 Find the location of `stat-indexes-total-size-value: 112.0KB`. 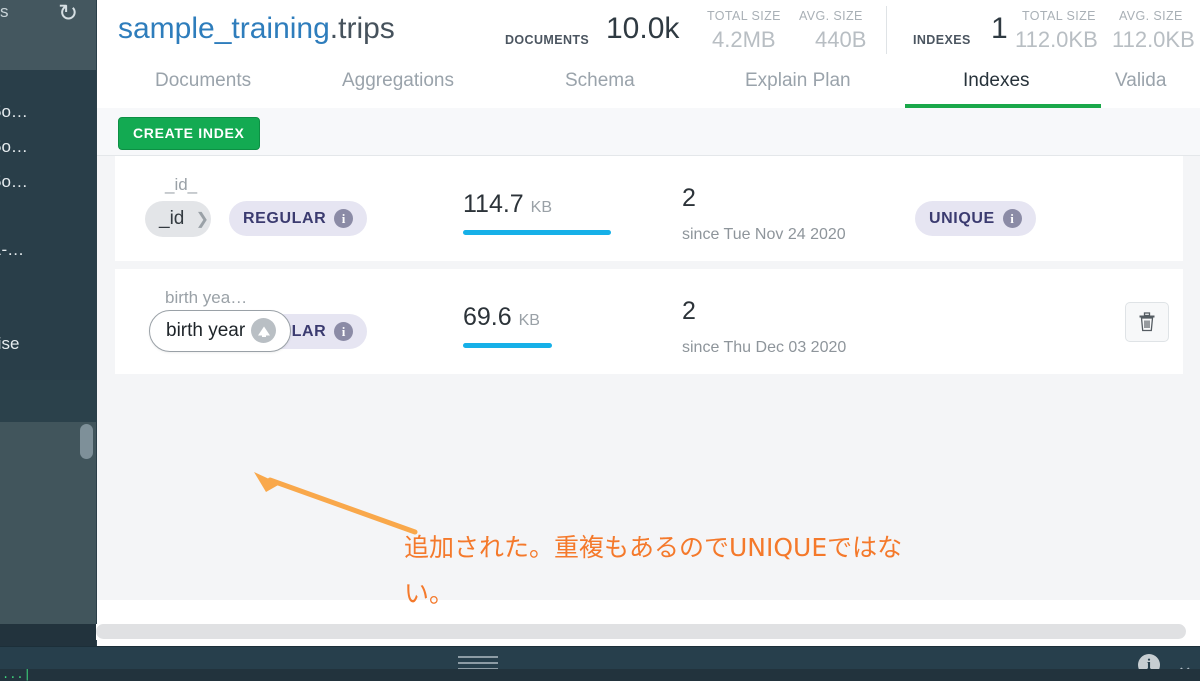

stat-indexes-total-size-value: 112.0KB is located at coordinates (1056, 39).